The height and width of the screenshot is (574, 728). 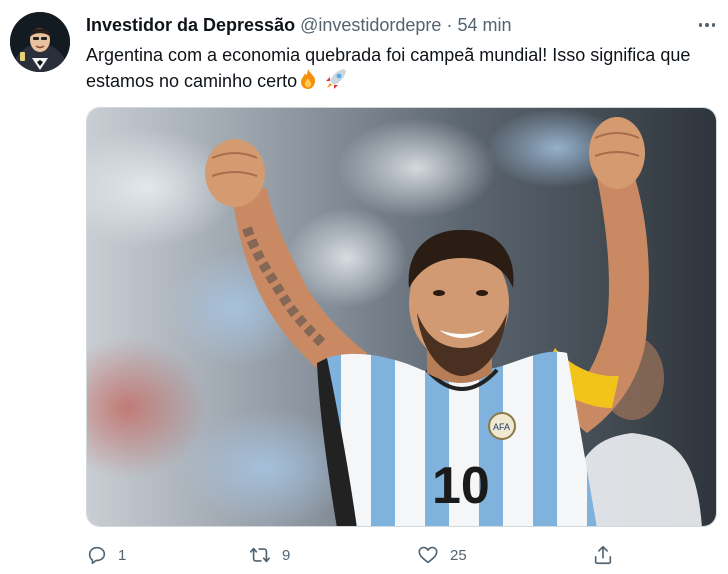 I want to click on share-button, so click(x=603, y=555).